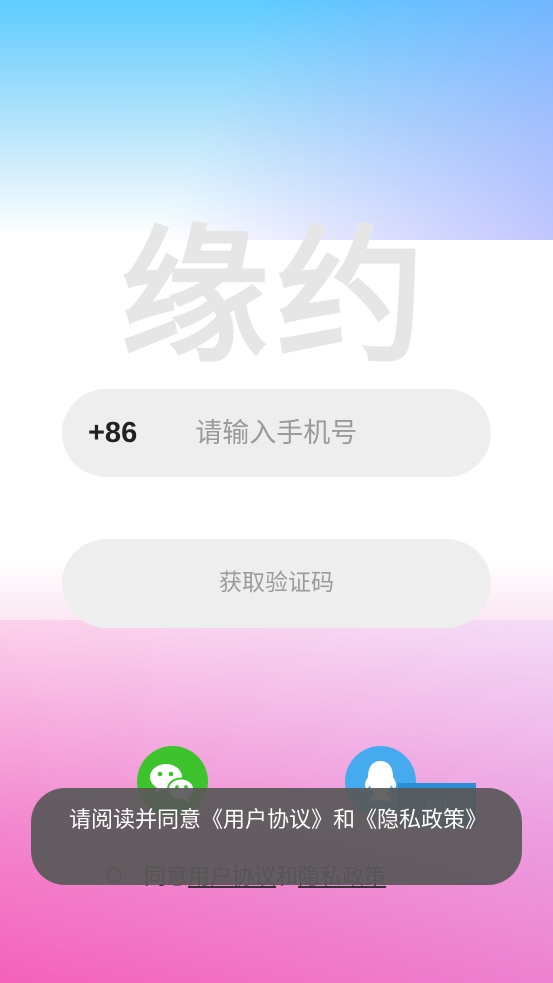 This screenshot has height=983, width=553. Describe the element at coordinates (276, 836) in the screenshot. I see `toast-message: 请阅读并同意《用户协议》和《隐私政策》` at that location.